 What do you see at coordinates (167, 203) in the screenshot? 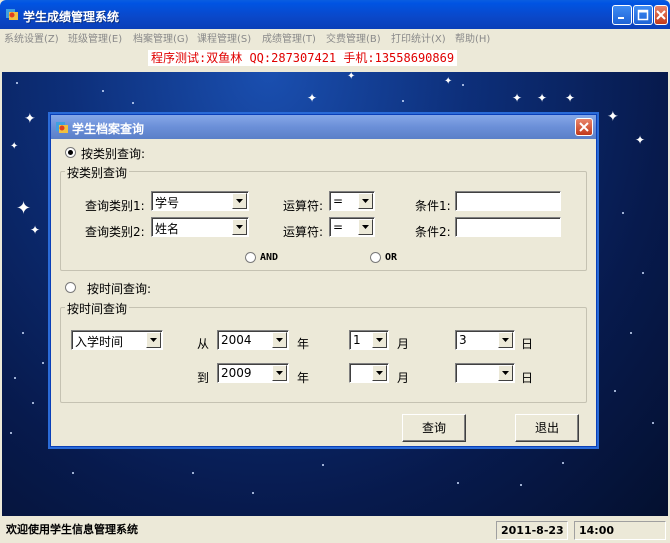
I see `query-field-1-value: 学号` at bounding box center [167, 203].